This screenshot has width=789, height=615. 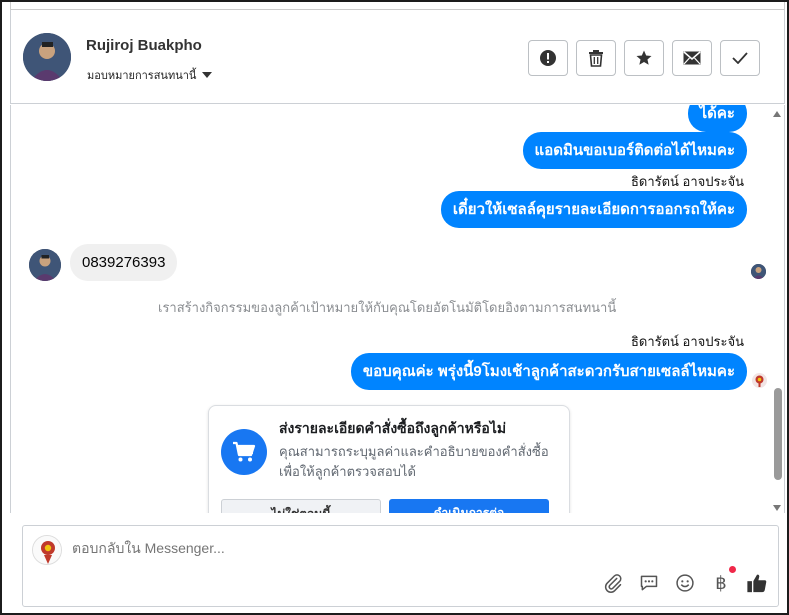 I want to click on paperclip-icon, so click(x=613, y=583).